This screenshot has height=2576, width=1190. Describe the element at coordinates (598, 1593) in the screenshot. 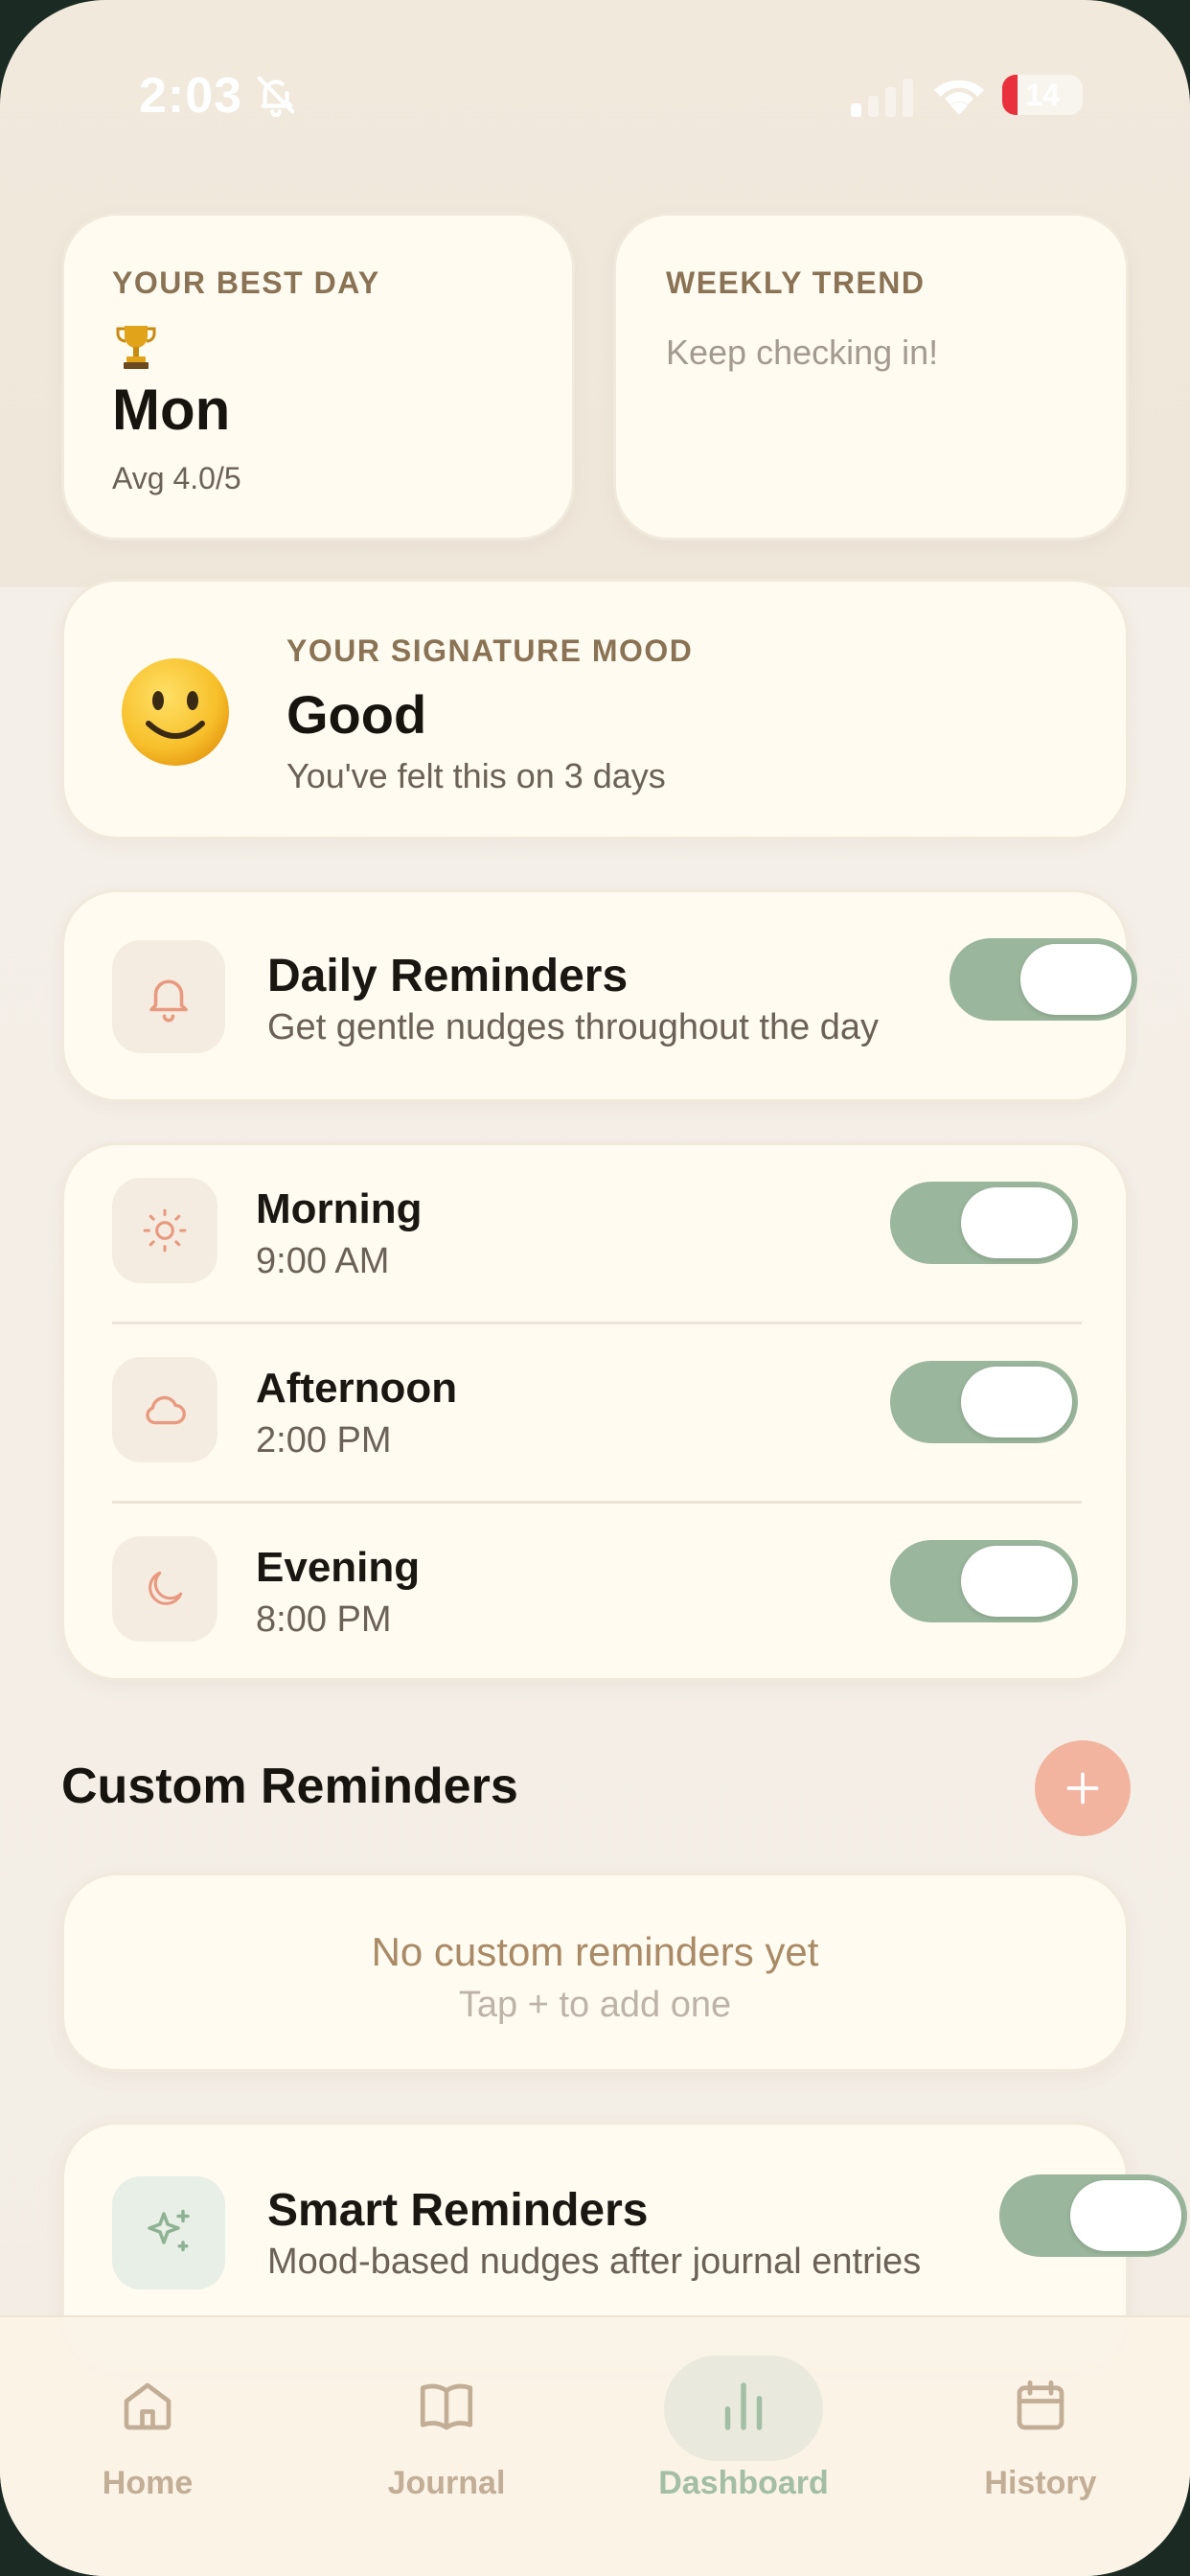

I see `reminder-slot-evening: Evening 8:00 PM` at that location.